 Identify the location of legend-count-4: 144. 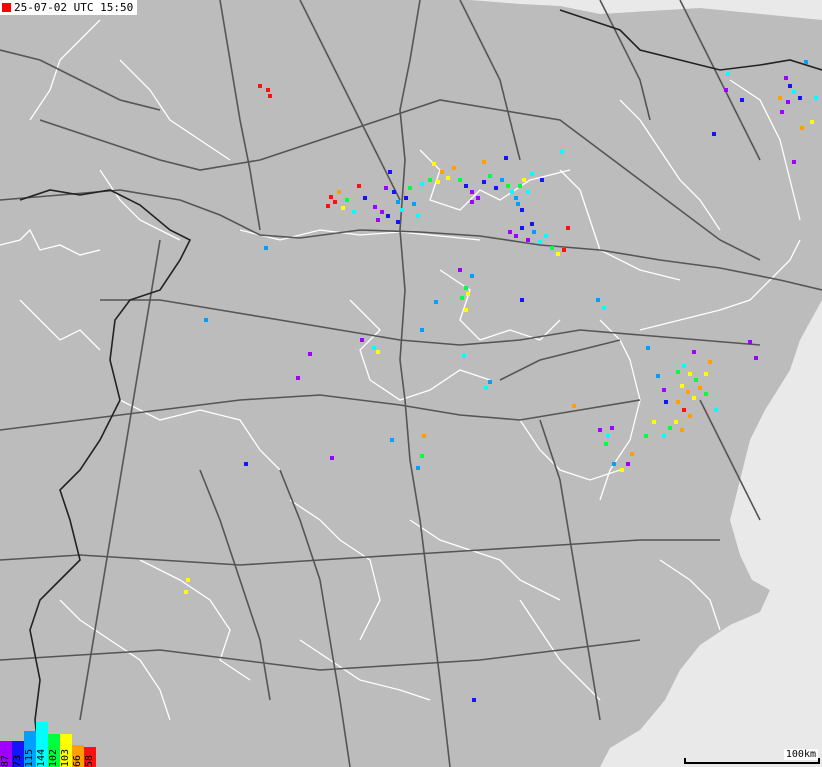
(41, 757).